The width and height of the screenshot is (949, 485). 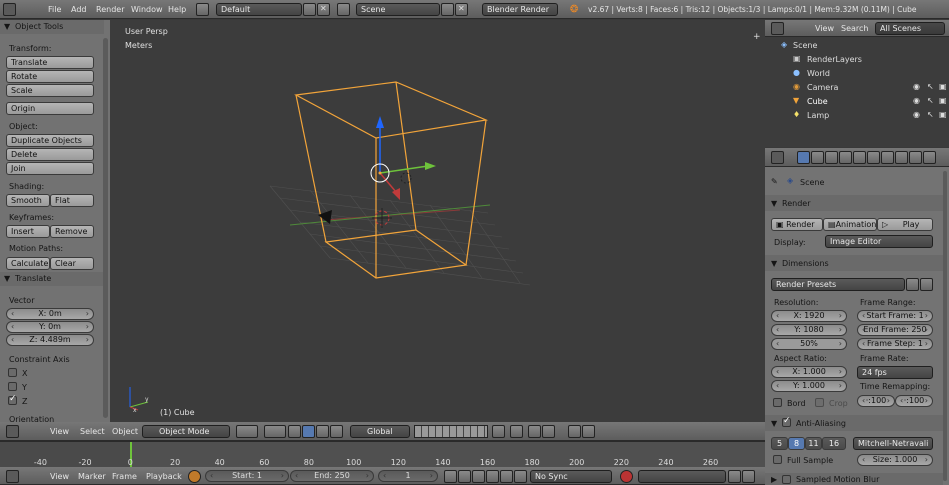 I want to click on outliner-row-scene: ◈ Scene, so click(x=856, y=46).